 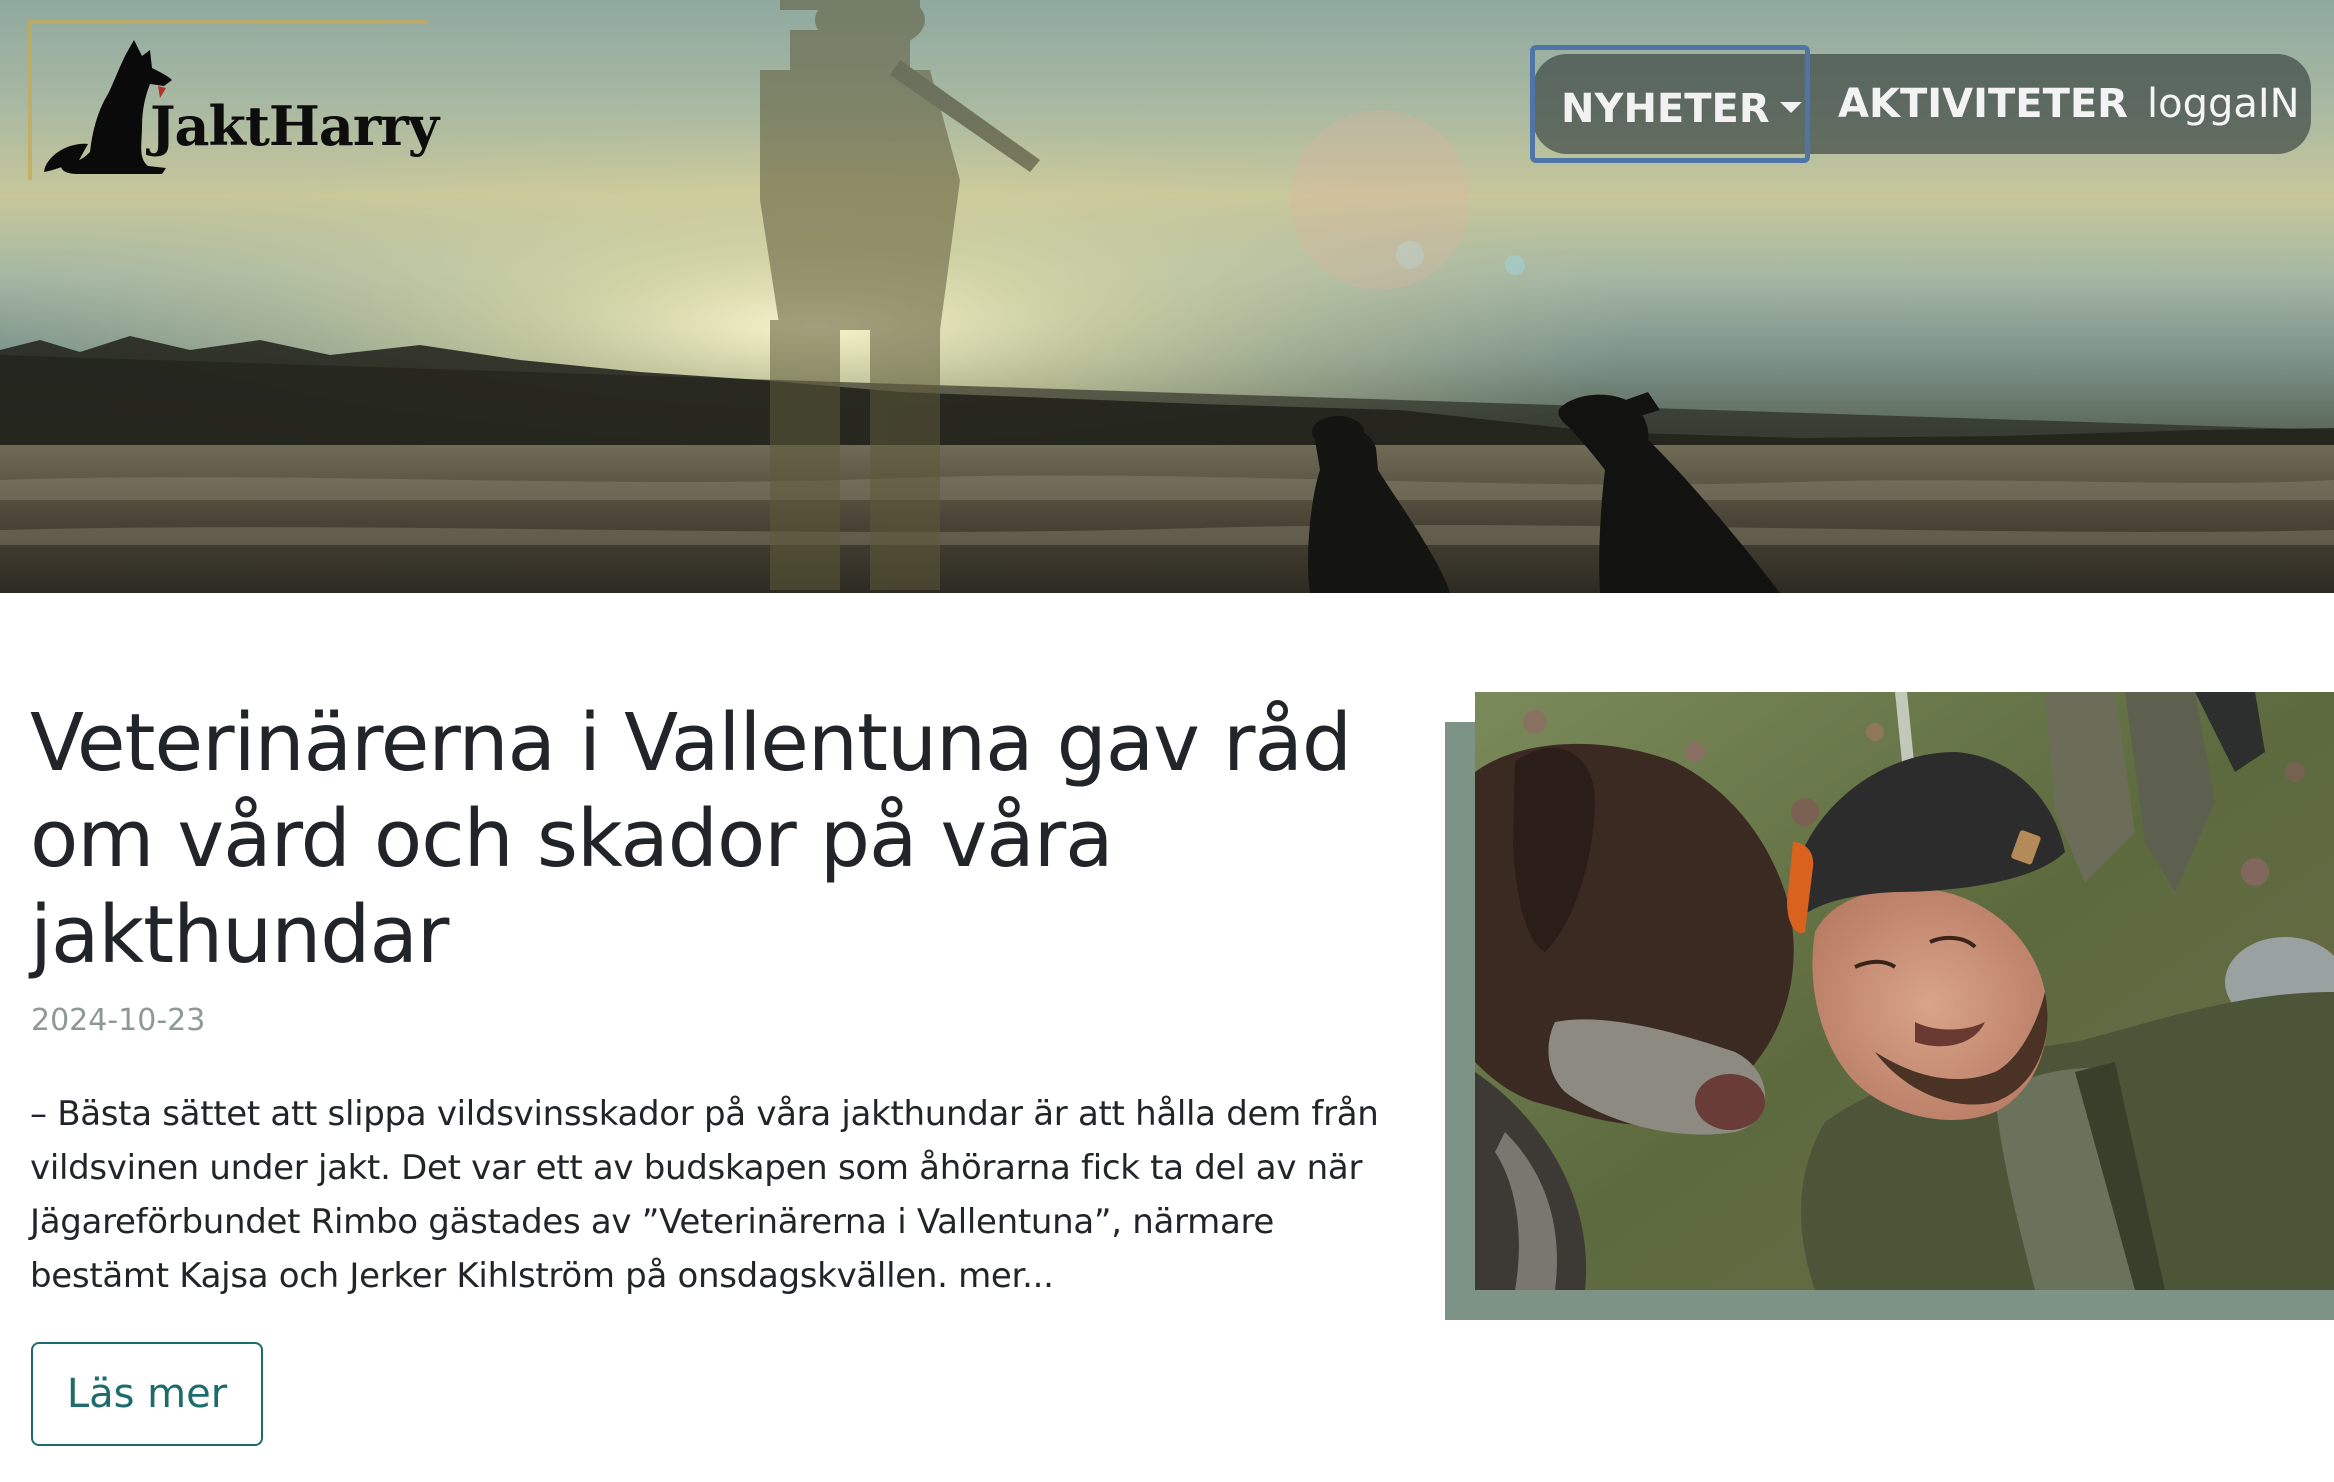 What do you see at coordinates (294, 126) in the screenshot?
I see `brand-name: JaktHarry` at bounding box center [294, 126].